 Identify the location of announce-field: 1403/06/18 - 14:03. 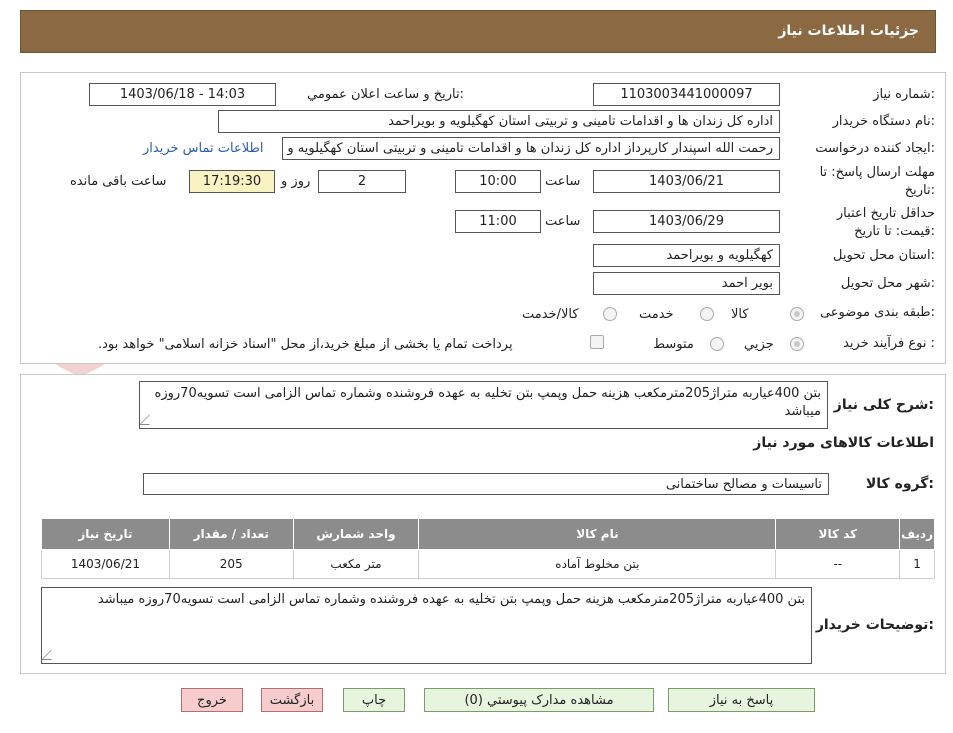
(182, 94).